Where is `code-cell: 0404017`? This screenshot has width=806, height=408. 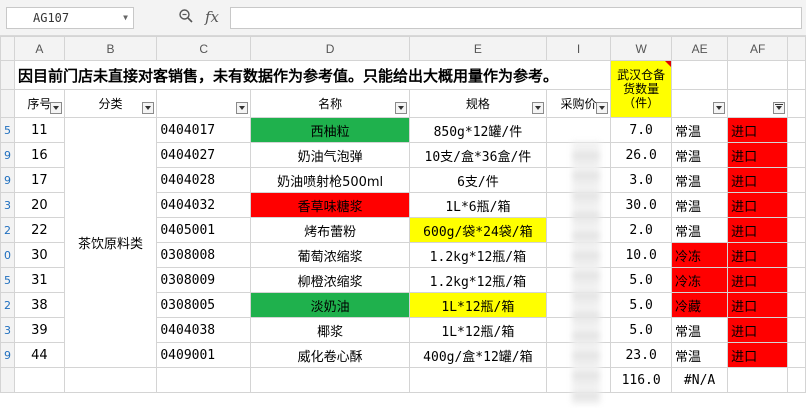
code-cell: 0404017 is located at coordinates (204, 130).